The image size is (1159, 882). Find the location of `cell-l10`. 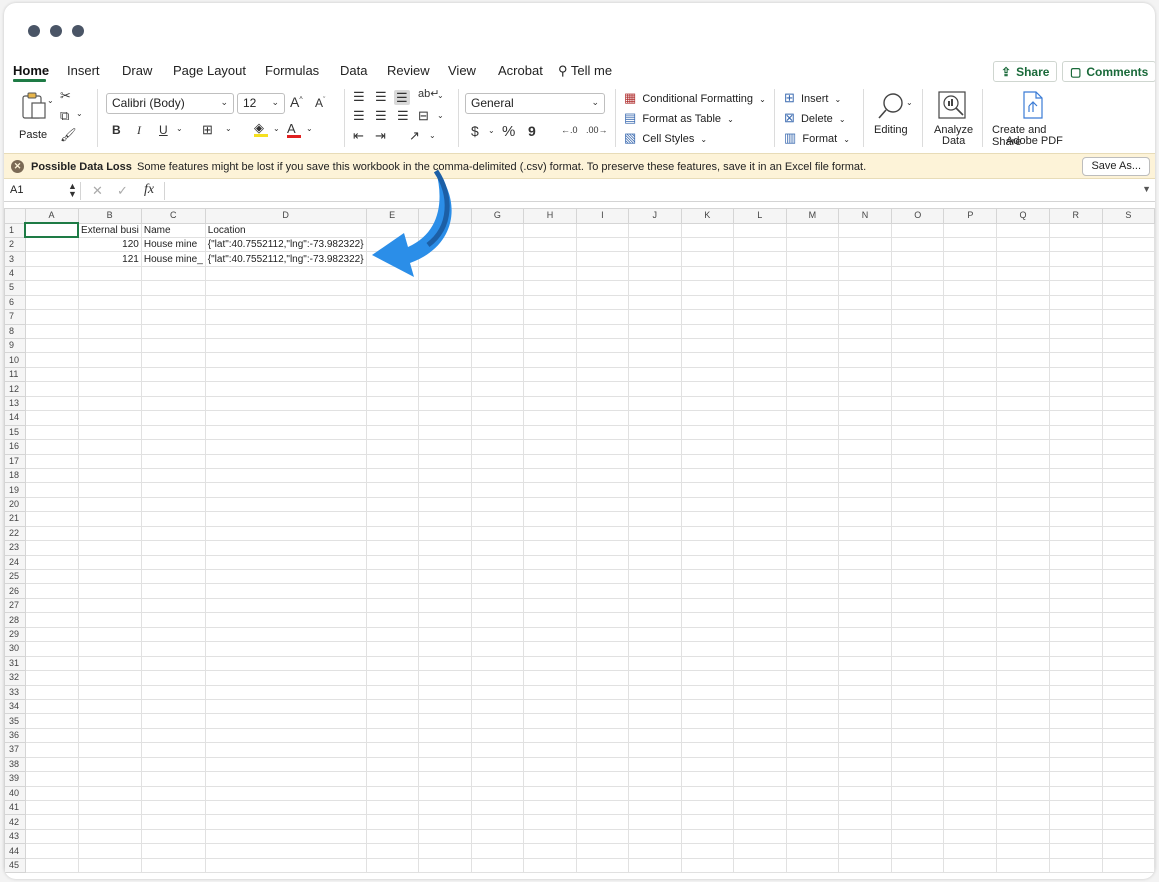

cell-l10 is located at coordinates (759, 360).